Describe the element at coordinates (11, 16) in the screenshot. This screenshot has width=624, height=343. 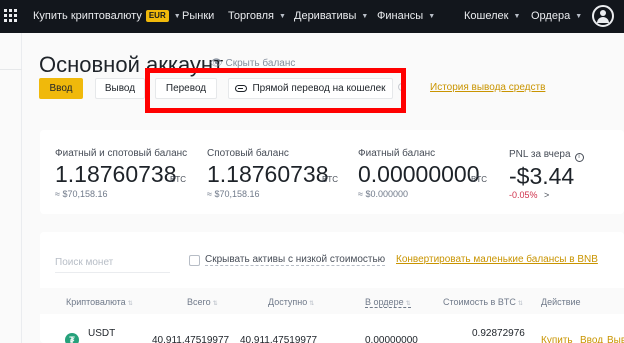
I see `grid-menu-icon` at that location.